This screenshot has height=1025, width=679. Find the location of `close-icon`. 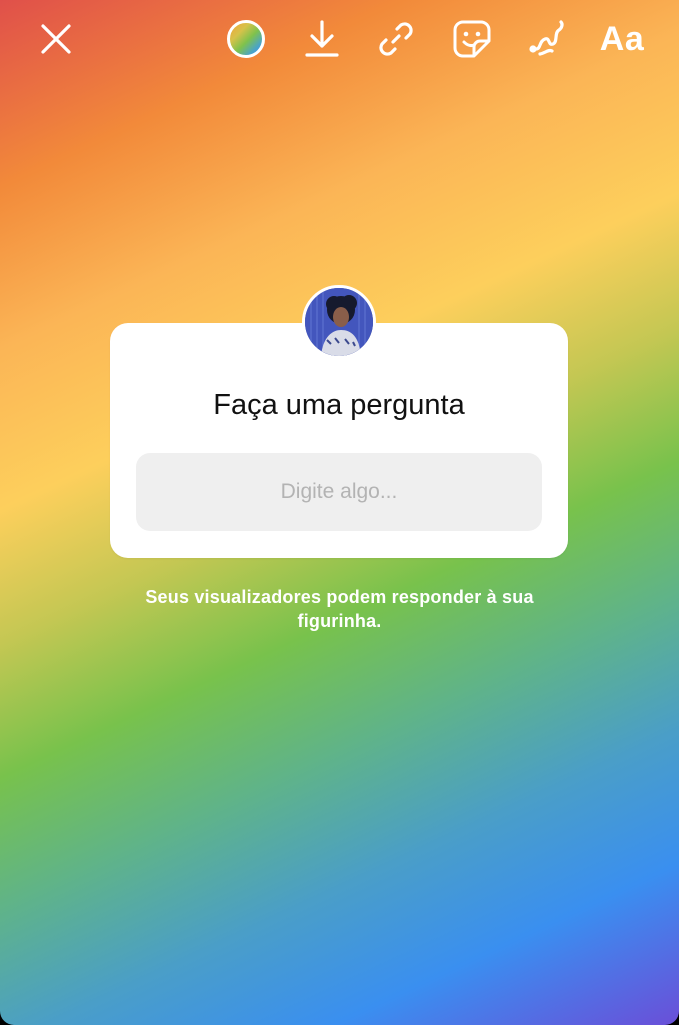

close-icon is located at coordinates (56, 39).